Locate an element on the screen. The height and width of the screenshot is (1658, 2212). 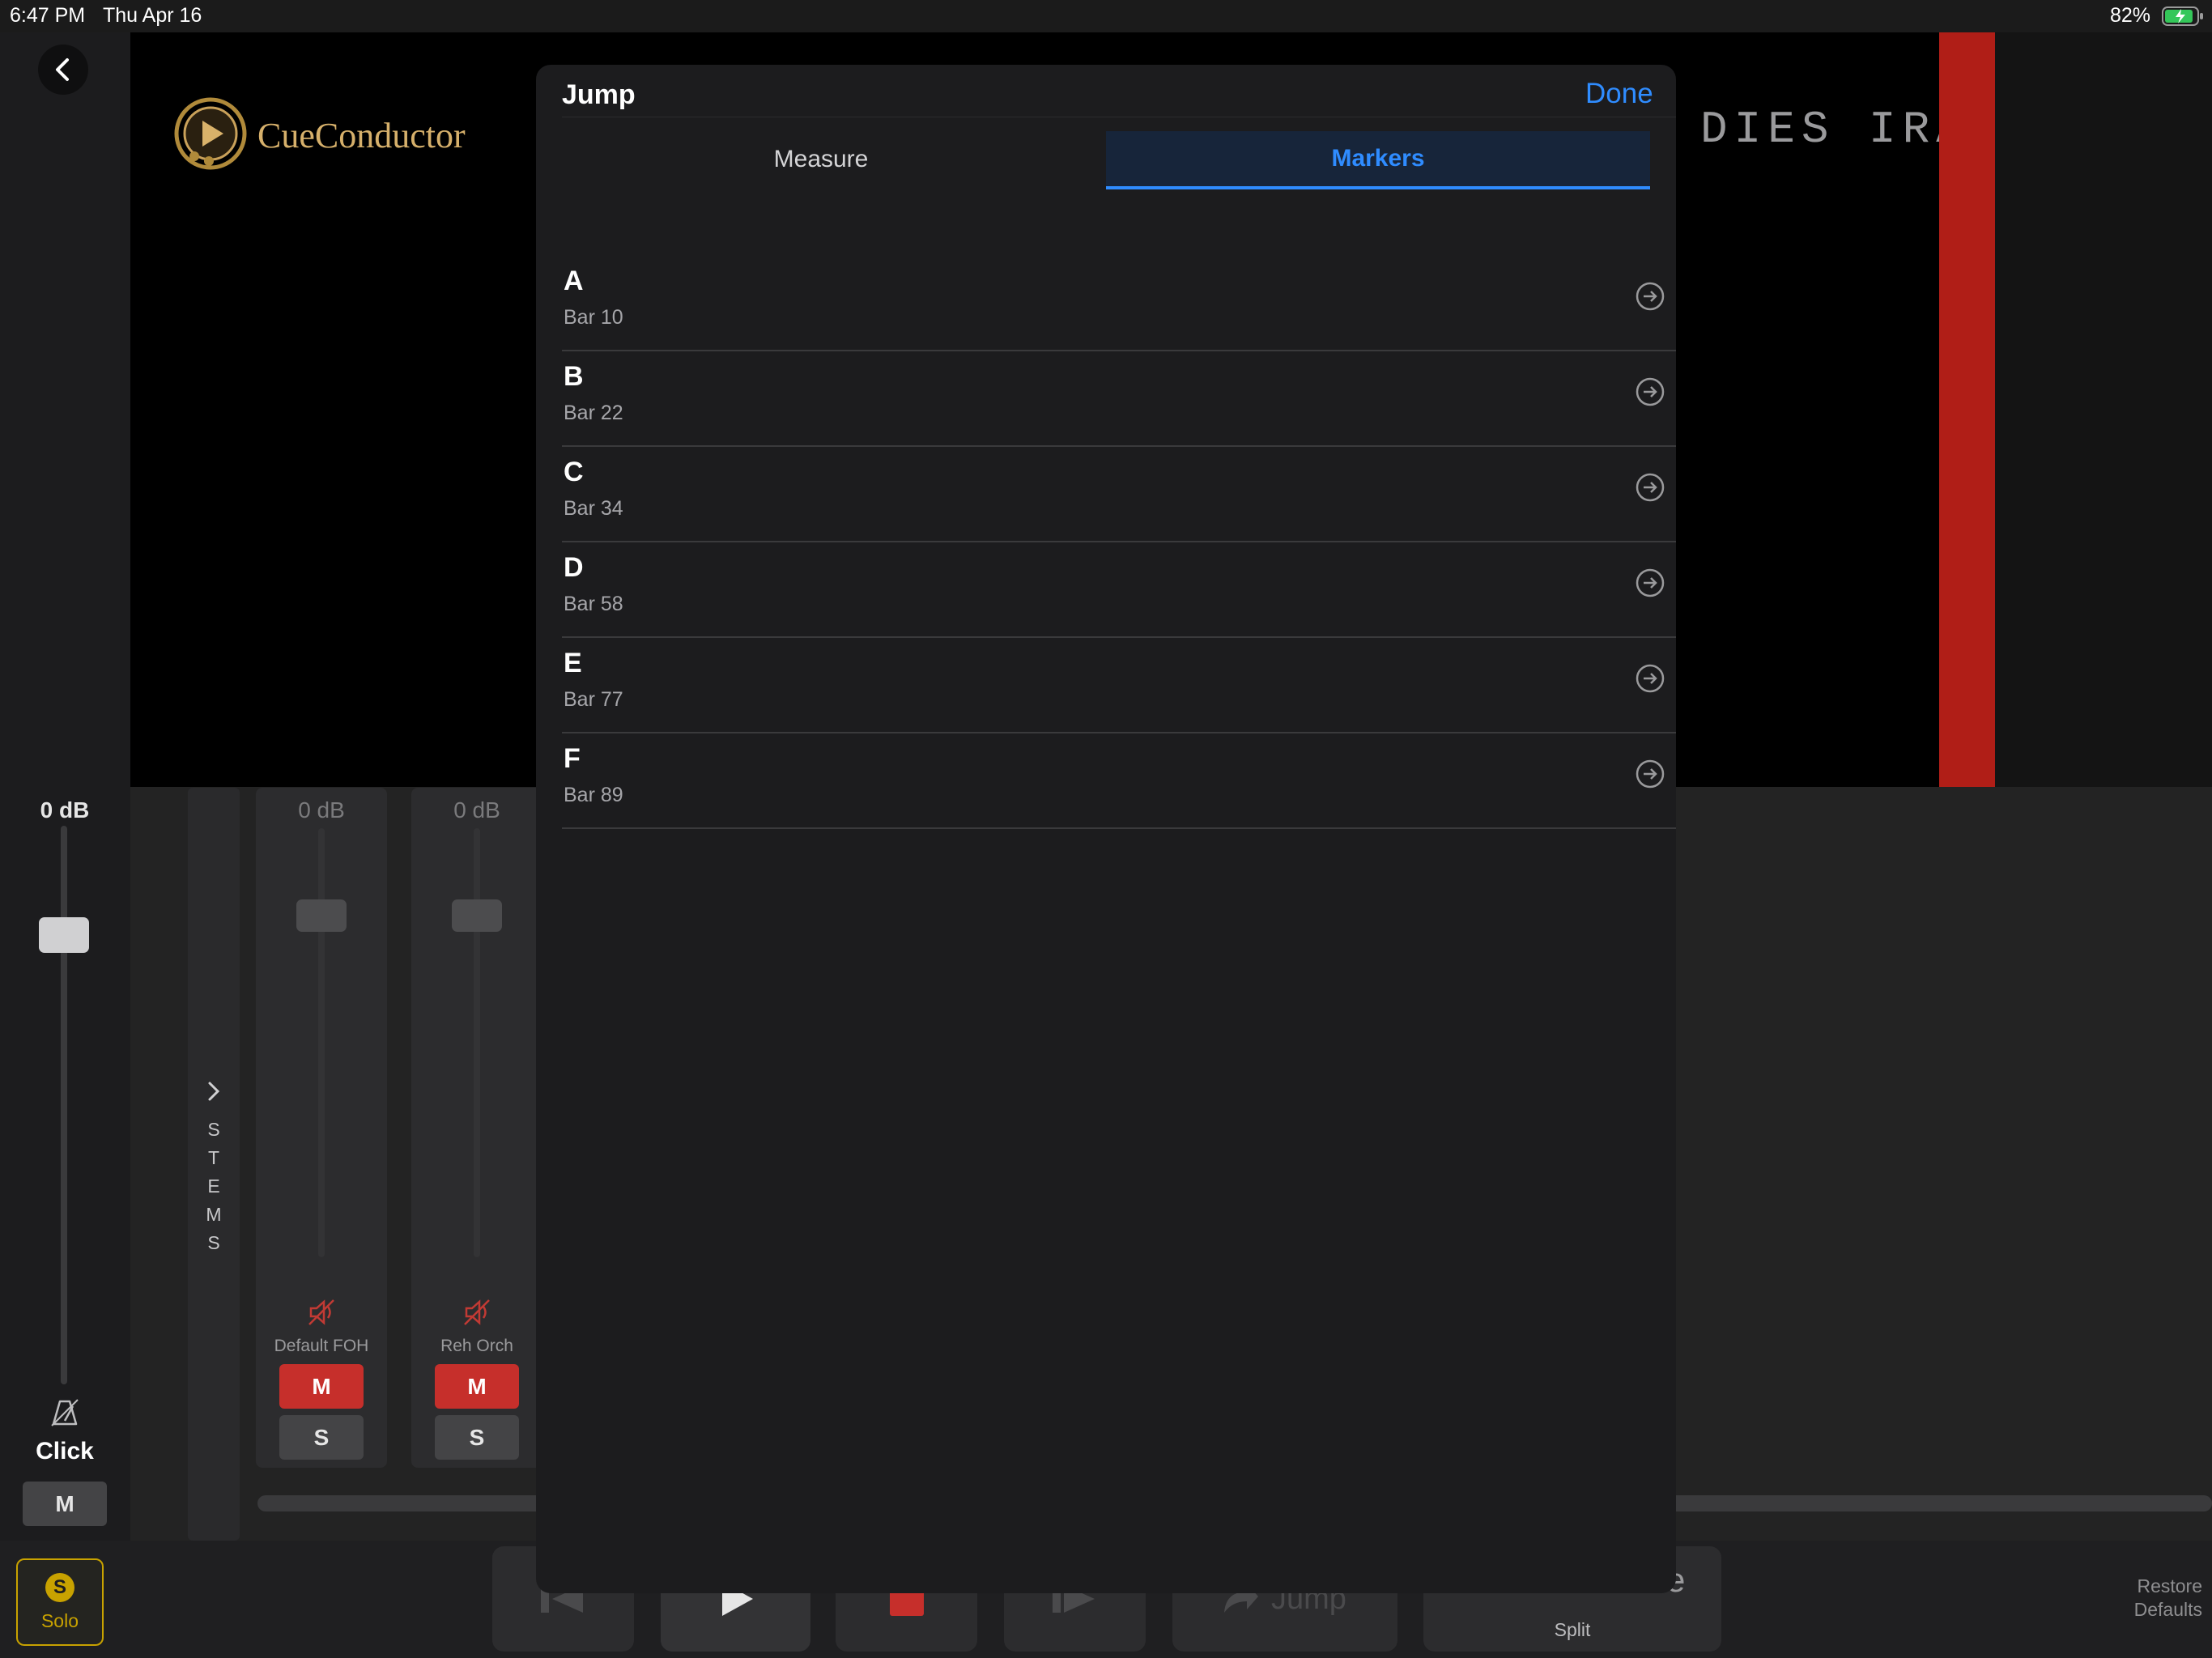
modal-title: Jump is located at coordinates (599, 94).